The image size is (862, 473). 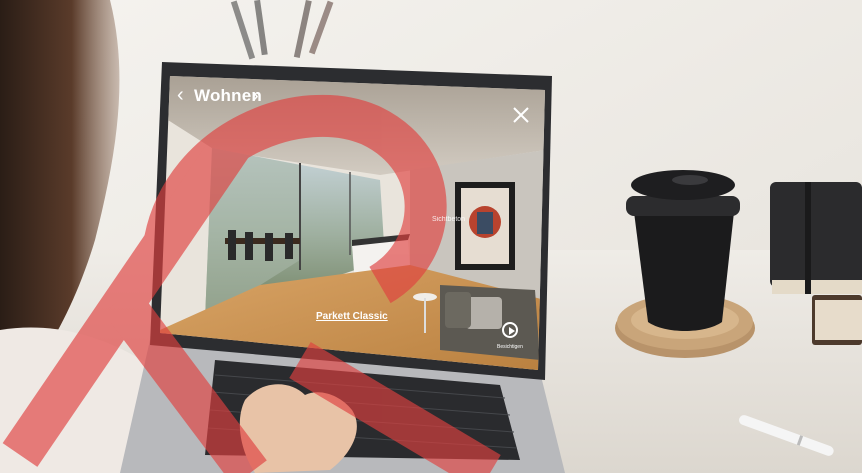 I want to click on play-label: Besichtigen, so click(x=510, y=347).